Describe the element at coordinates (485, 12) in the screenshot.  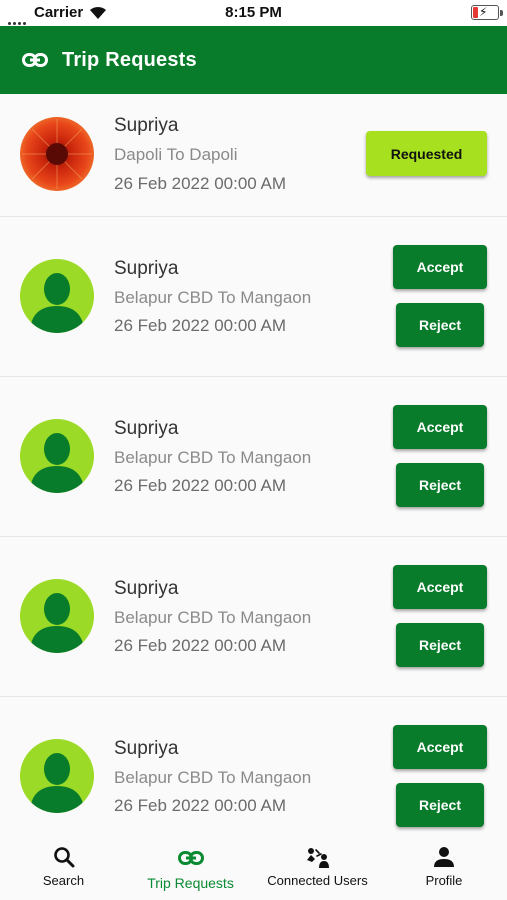
I see `battery-icon: ⚡` at that location.